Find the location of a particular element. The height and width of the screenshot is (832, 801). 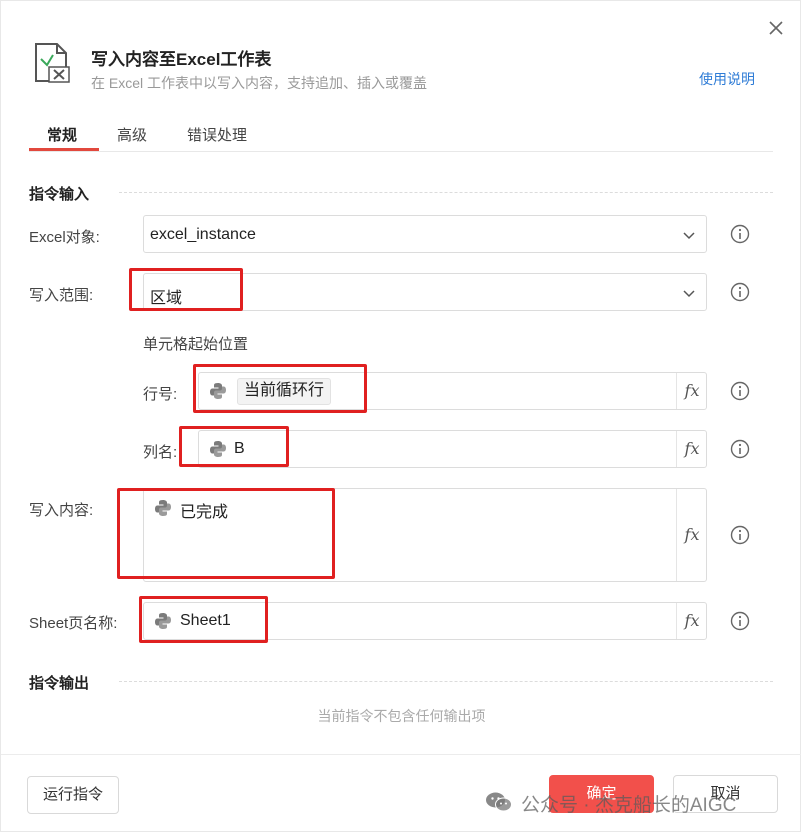

footer-divider is located at coordinates (401, 754).